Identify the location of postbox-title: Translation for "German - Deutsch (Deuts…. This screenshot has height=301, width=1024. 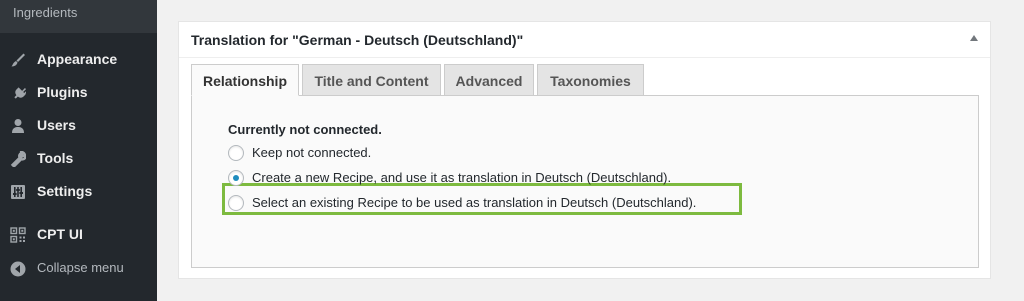
(357, 40).